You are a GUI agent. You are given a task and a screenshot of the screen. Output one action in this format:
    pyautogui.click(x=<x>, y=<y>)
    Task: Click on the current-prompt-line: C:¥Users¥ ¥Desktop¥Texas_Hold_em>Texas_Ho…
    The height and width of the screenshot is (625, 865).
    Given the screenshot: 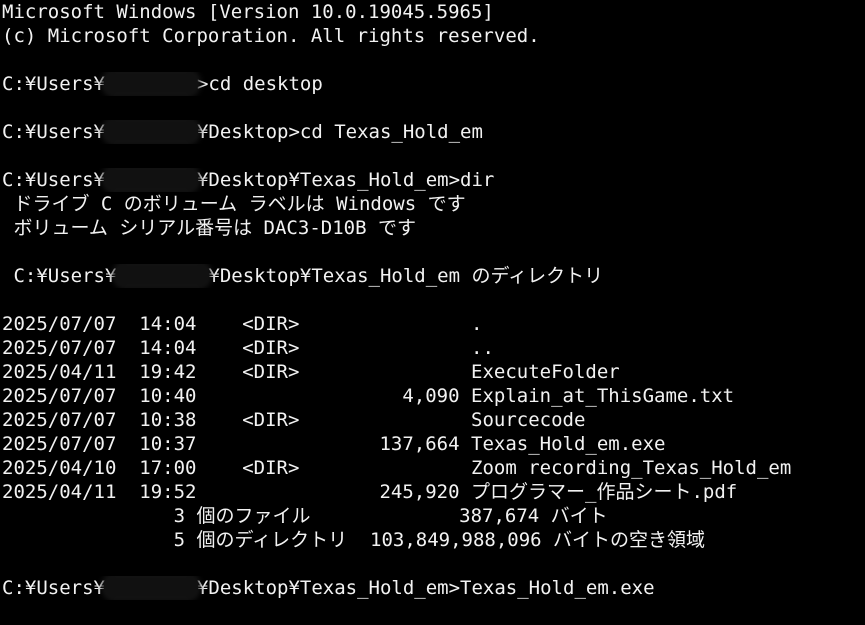 What is the action you would take?
    pyautogui.click(x=433, y=588)
    